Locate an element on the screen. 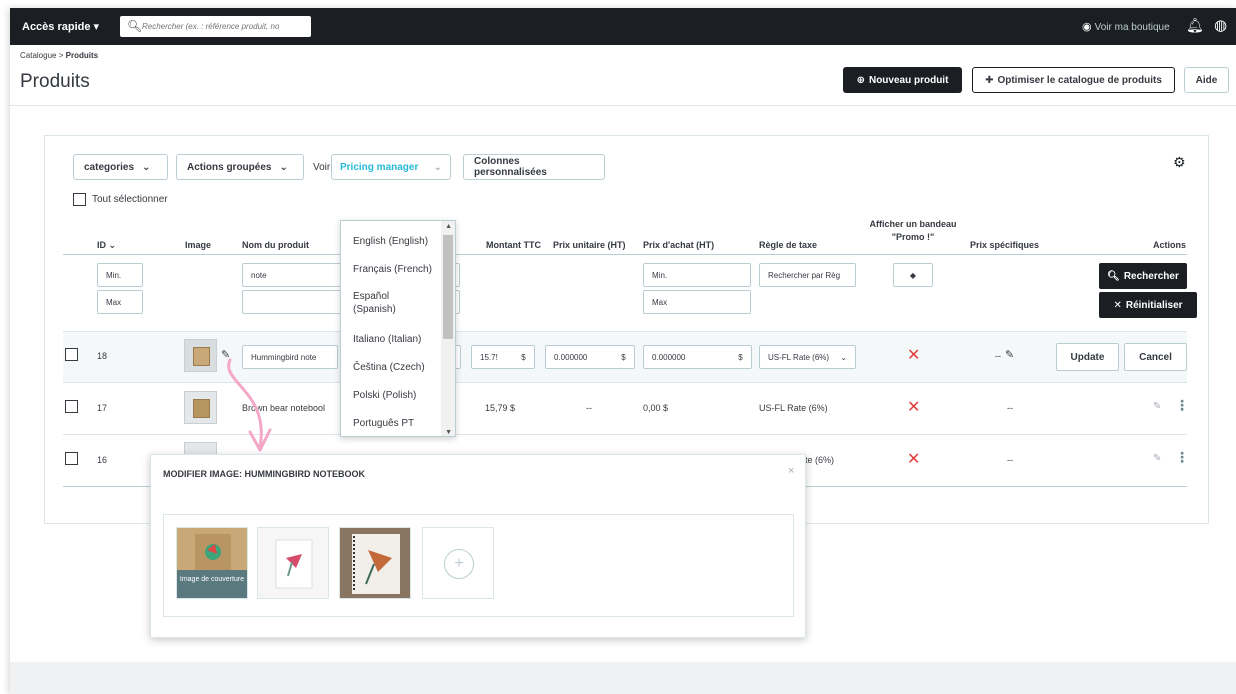 The image size is (1236, 694). filter-tax-input: Rechercher par Règ is located at coordinates (807, 275).